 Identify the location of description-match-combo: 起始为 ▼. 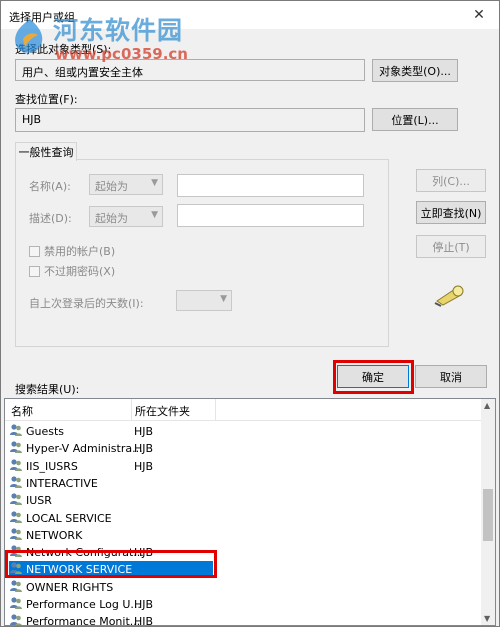
(126, 216).